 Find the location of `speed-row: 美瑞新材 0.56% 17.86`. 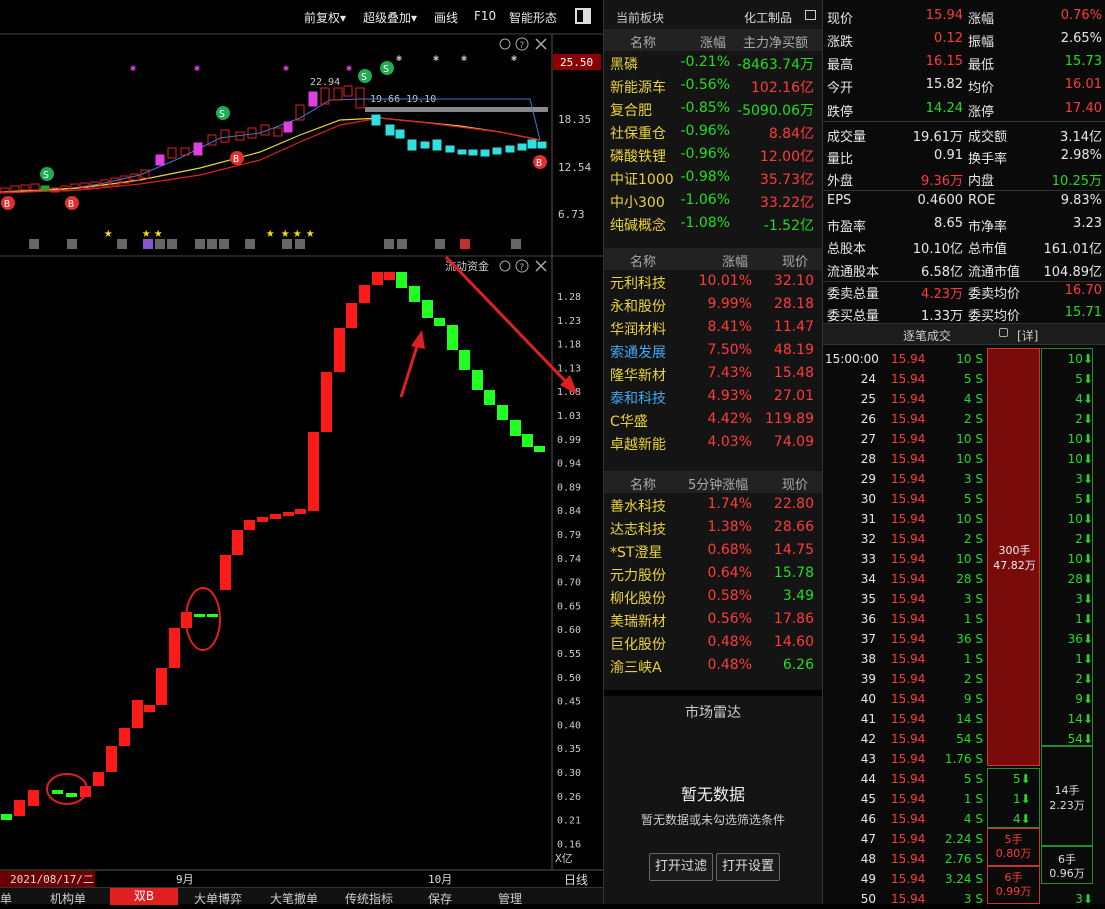

speed-row: 美瑞新材 0.56% 17.86 is located at coordinates (713, 620).